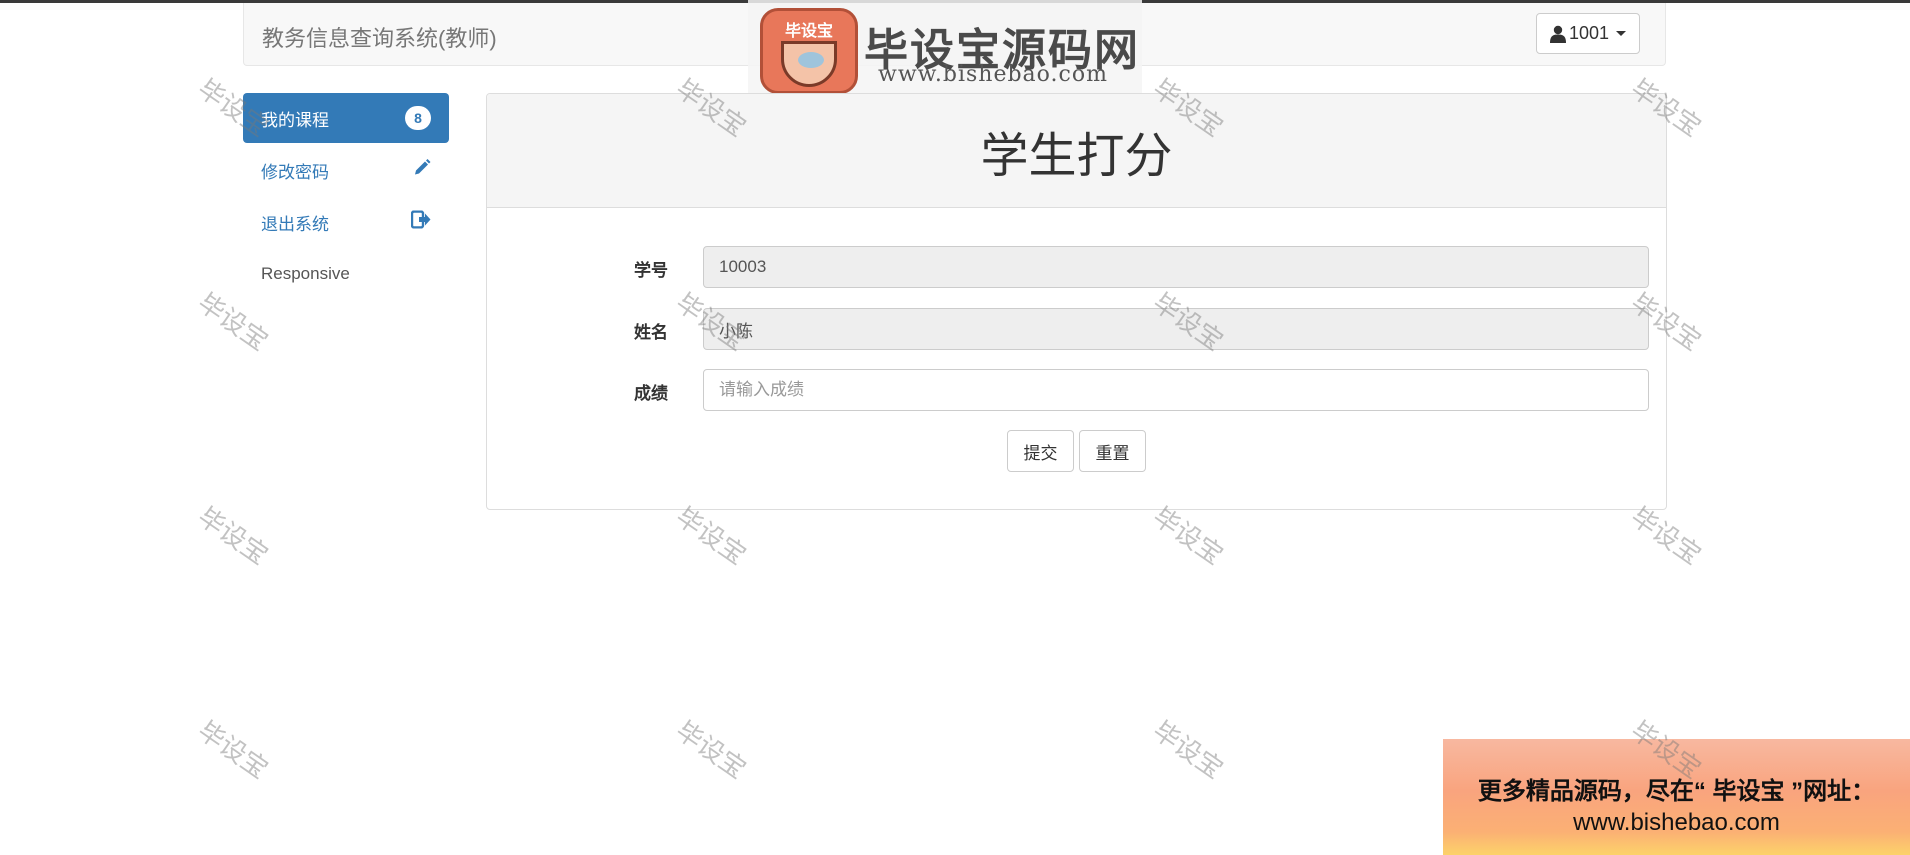 This screenshot has height=855, width=1910. I want to click on user-menu-button: 1001, so click(1588, 33).